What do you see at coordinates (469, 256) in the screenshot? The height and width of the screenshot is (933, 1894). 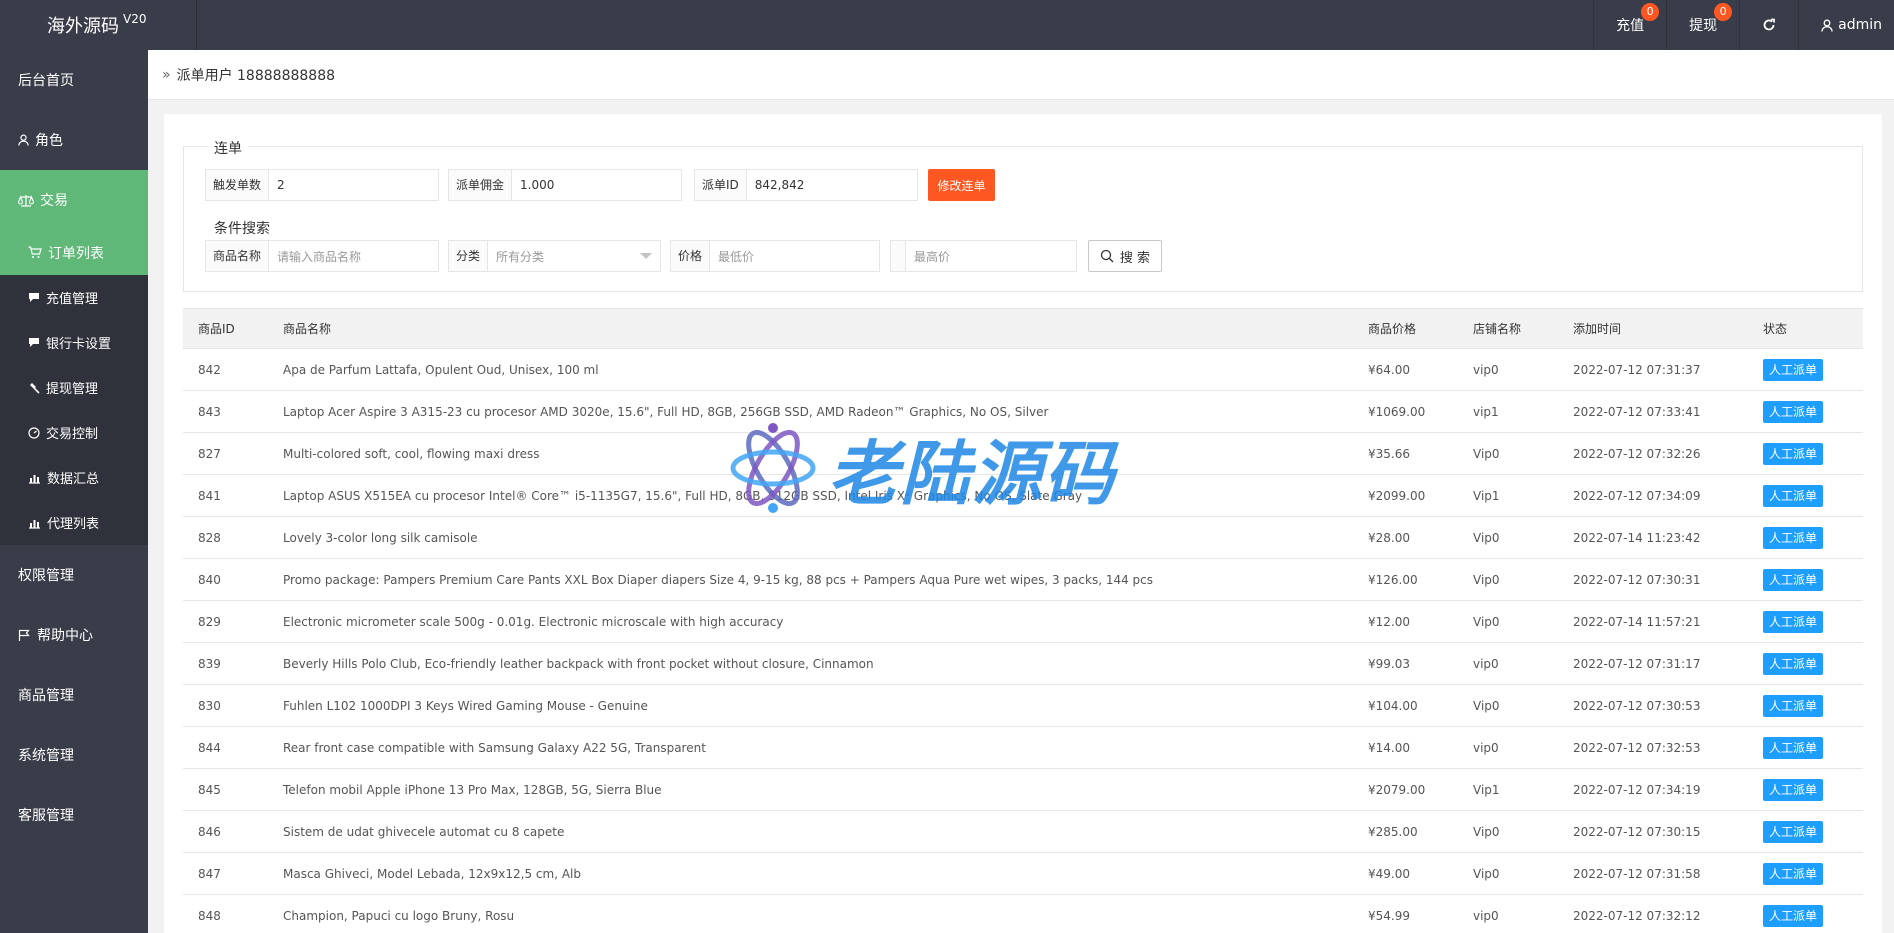 I see `category-label: 分类` at bounding box center [469, 256].